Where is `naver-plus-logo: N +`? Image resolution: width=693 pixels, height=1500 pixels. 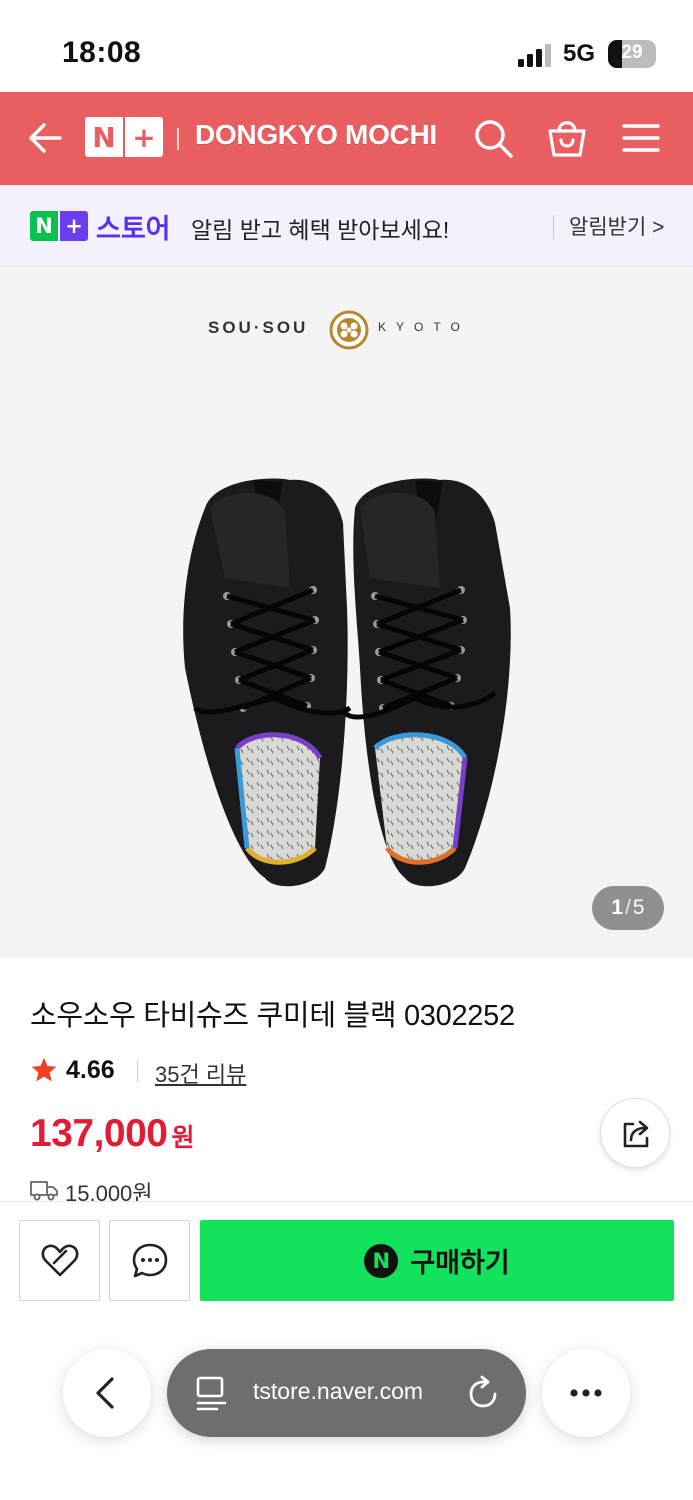 naver-plus-logo: N + is located at coordinates (124, 137).